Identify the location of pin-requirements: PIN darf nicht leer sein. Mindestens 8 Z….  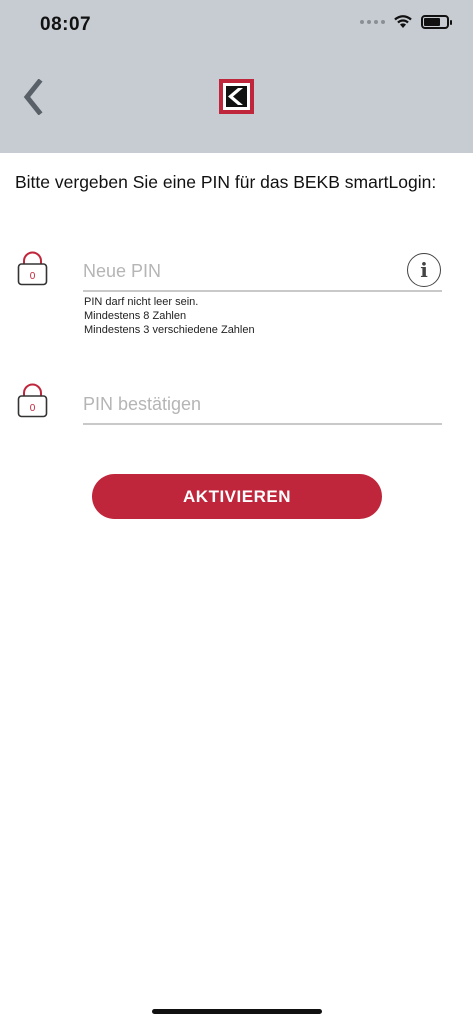
(169, 316).